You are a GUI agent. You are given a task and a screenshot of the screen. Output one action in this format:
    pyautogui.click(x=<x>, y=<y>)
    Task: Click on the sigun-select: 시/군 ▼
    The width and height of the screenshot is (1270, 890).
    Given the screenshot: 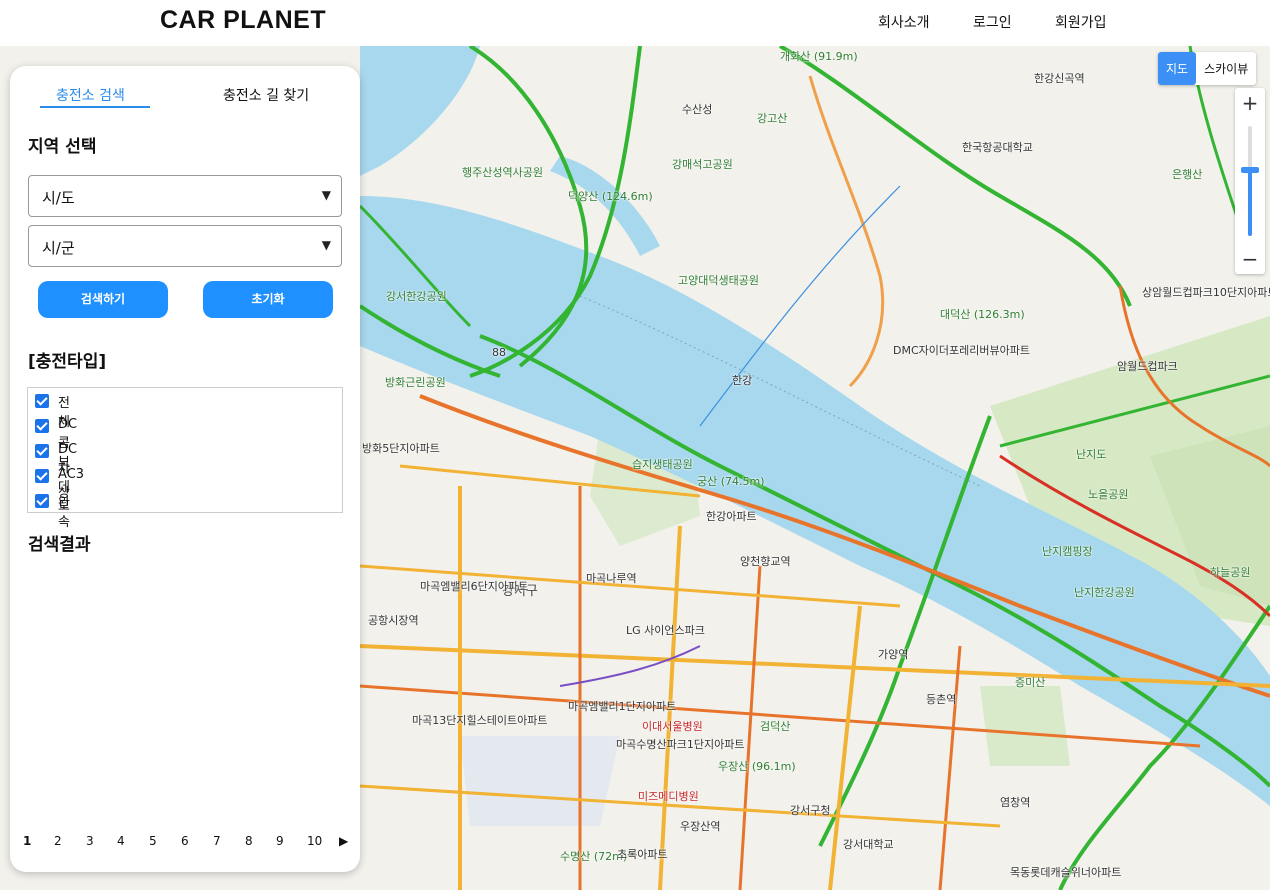 What is the action you would take?
    pyautogui.click(x=185, y=246)
    